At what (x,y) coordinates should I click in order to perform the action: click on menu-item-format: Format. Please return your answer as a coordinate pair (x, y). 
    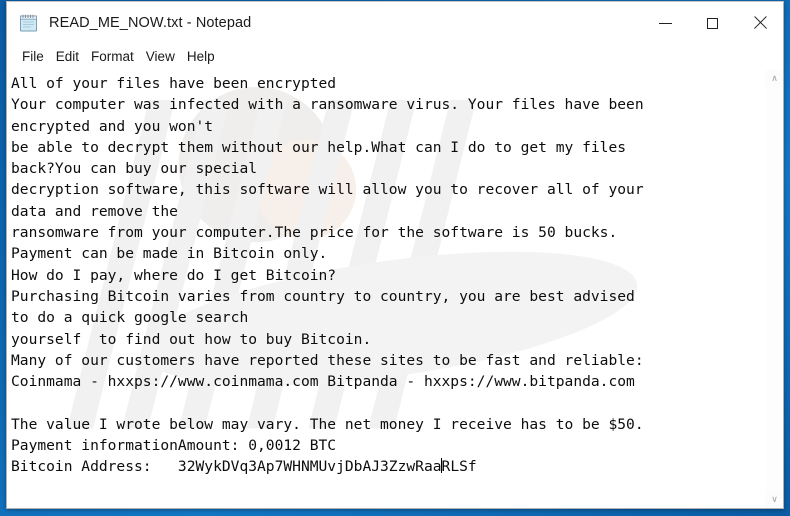
    Looking at the image, I should click on (112, 56).